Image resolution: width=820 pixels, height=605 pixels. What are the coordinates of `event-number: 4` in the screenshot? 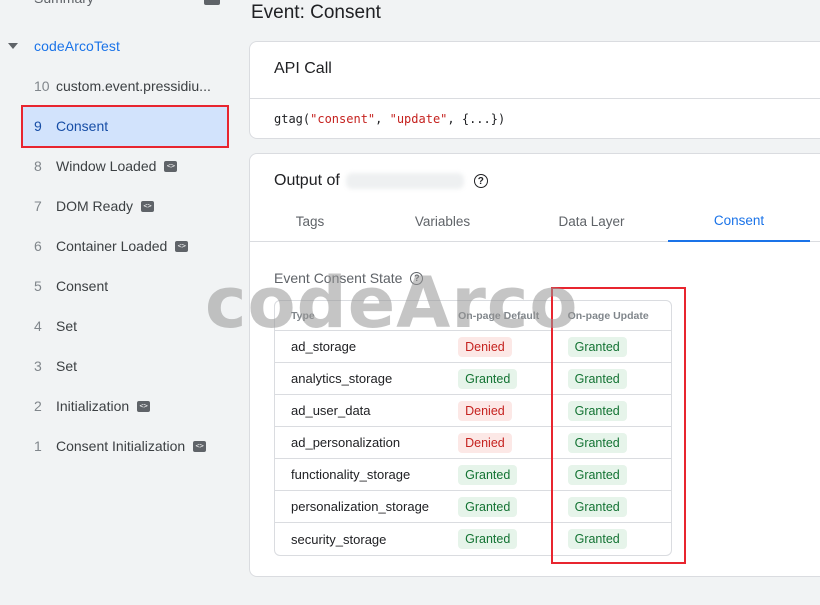 It's located at (38, 326).